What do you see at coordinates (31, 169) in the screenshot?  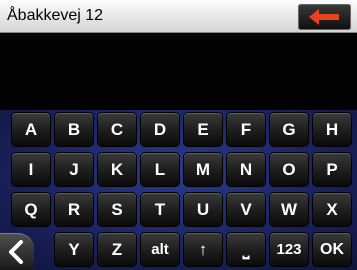 I see `key-i: I` at bounding box center [31, 169].